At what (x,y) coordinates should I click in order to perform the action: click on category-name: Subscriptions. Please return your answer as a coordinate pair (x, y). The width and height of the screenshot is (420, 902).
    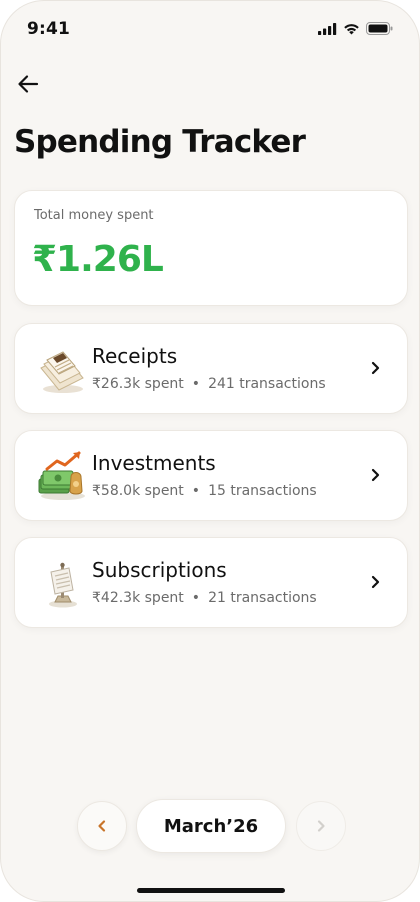
    Looking at the image, I should click on (159, 570).